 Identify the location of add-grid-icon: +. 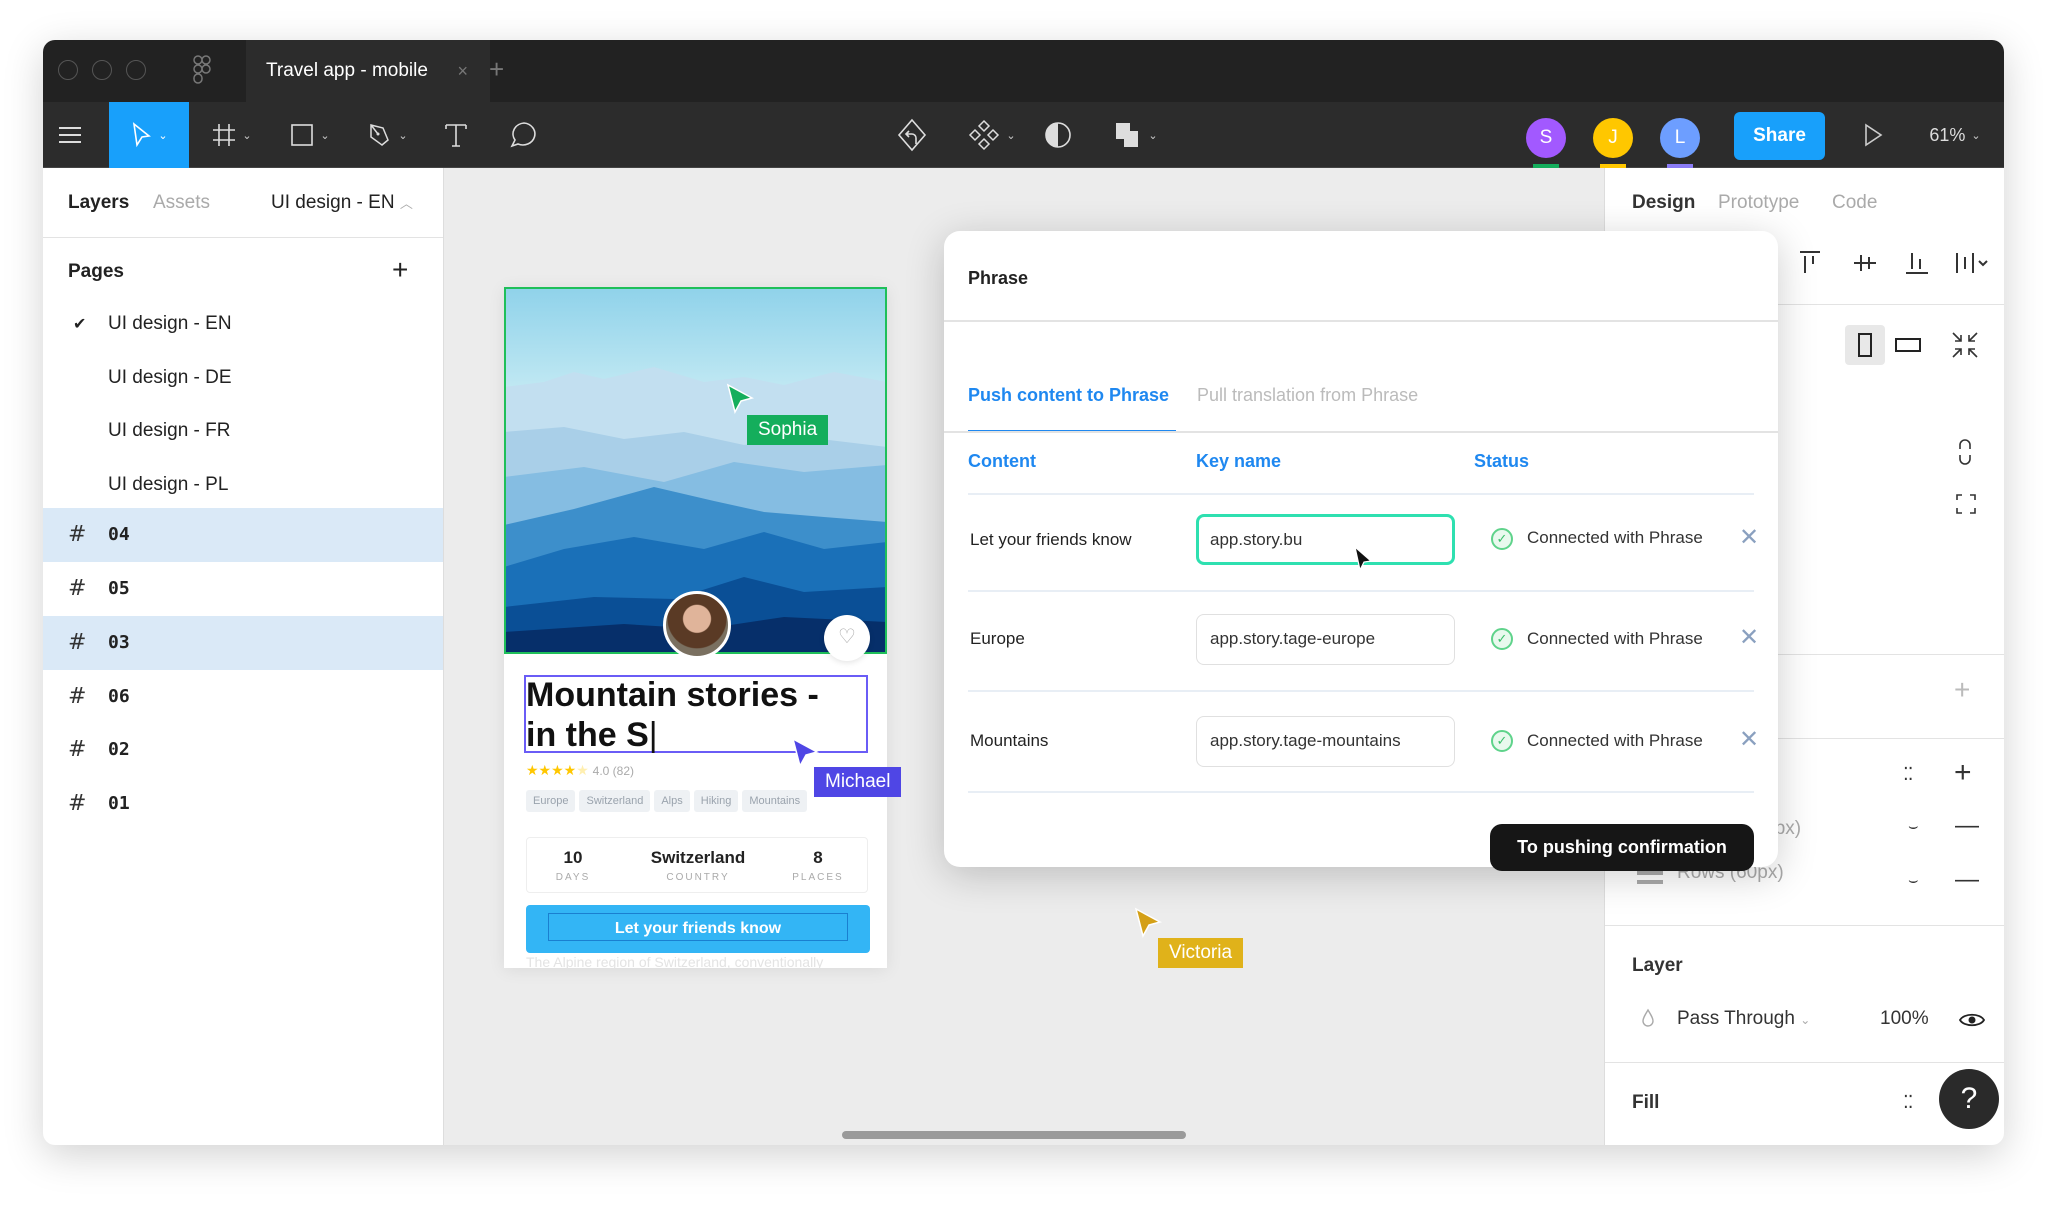
(1963, 773).